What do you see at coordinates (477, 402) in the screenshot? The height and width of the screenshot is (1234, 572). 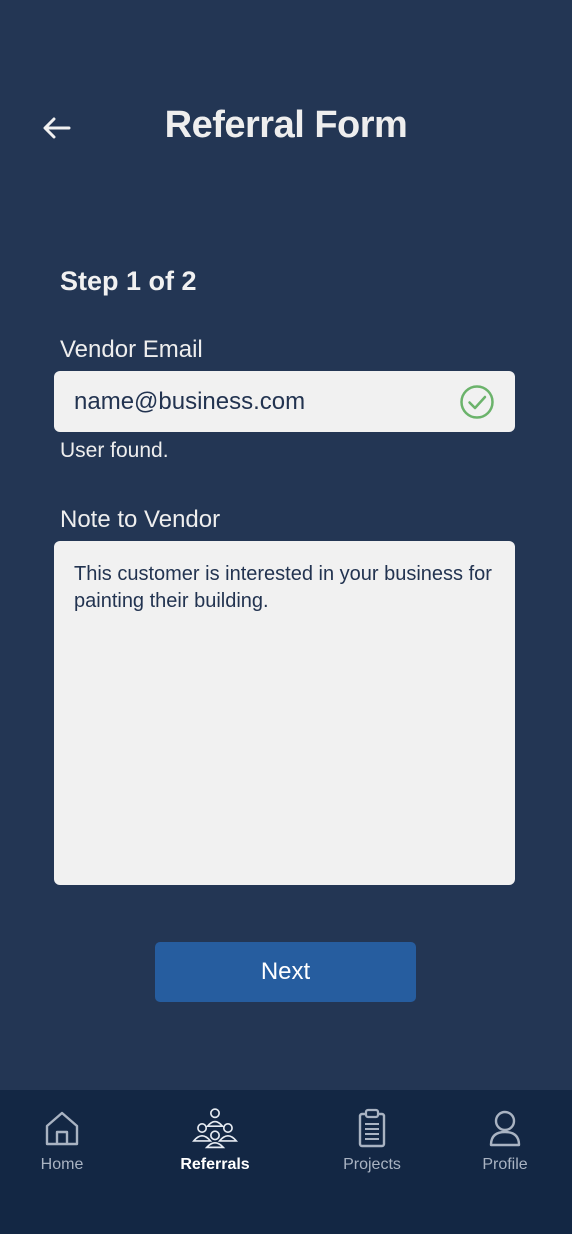 I see `check-circle-icon` at bounding box center [477, 402].